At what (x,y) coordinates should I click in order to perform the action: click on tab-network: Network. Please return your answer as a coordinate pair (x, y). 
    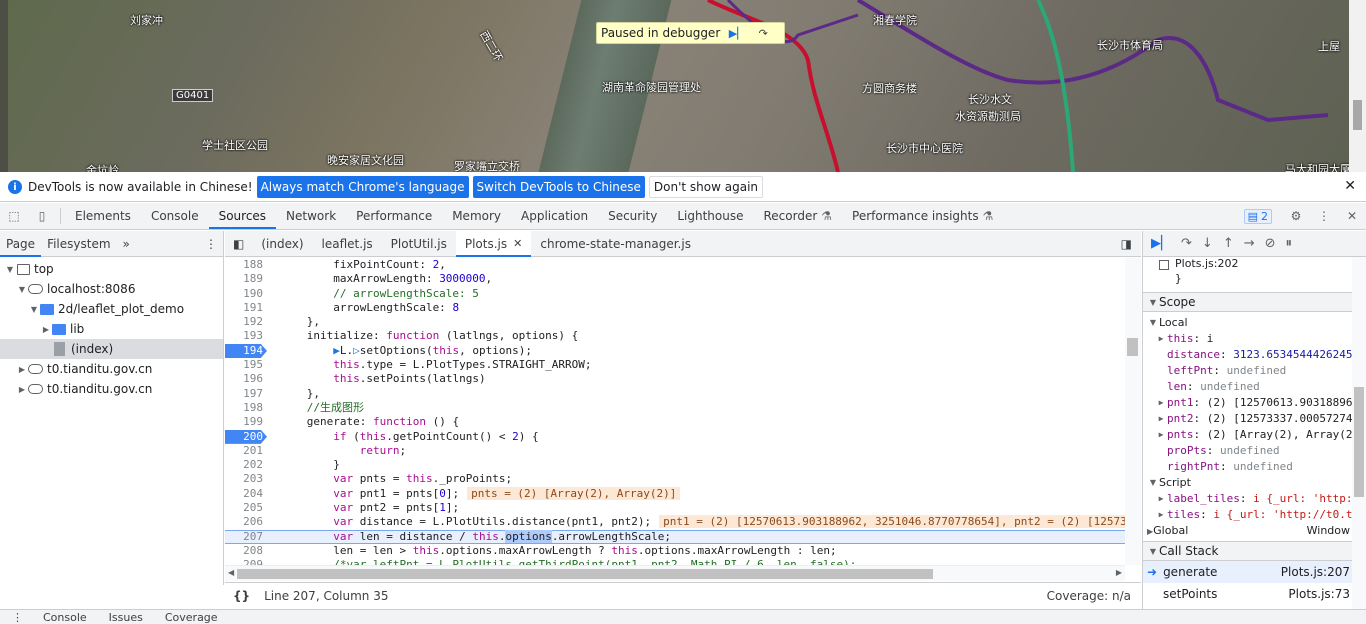
    Looking at the image, I should click on (311, 216).